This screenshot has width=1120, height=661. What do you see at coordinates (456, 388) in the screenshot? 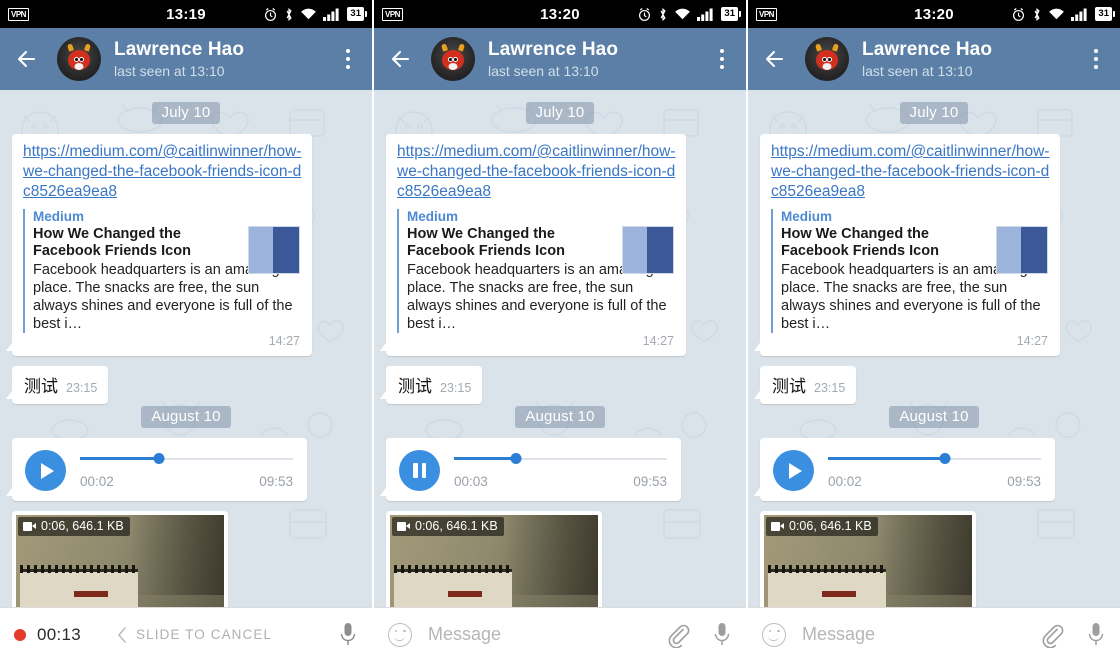
I see `message-timestamp: 23:15` at bounding box center [456, 388].